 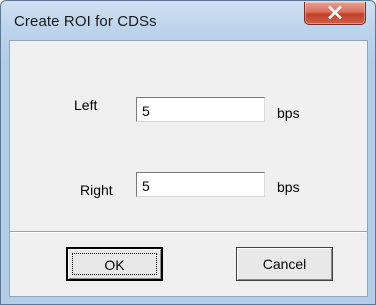 I want to click on ok-button-label: OK, so click(x=114, y=265).